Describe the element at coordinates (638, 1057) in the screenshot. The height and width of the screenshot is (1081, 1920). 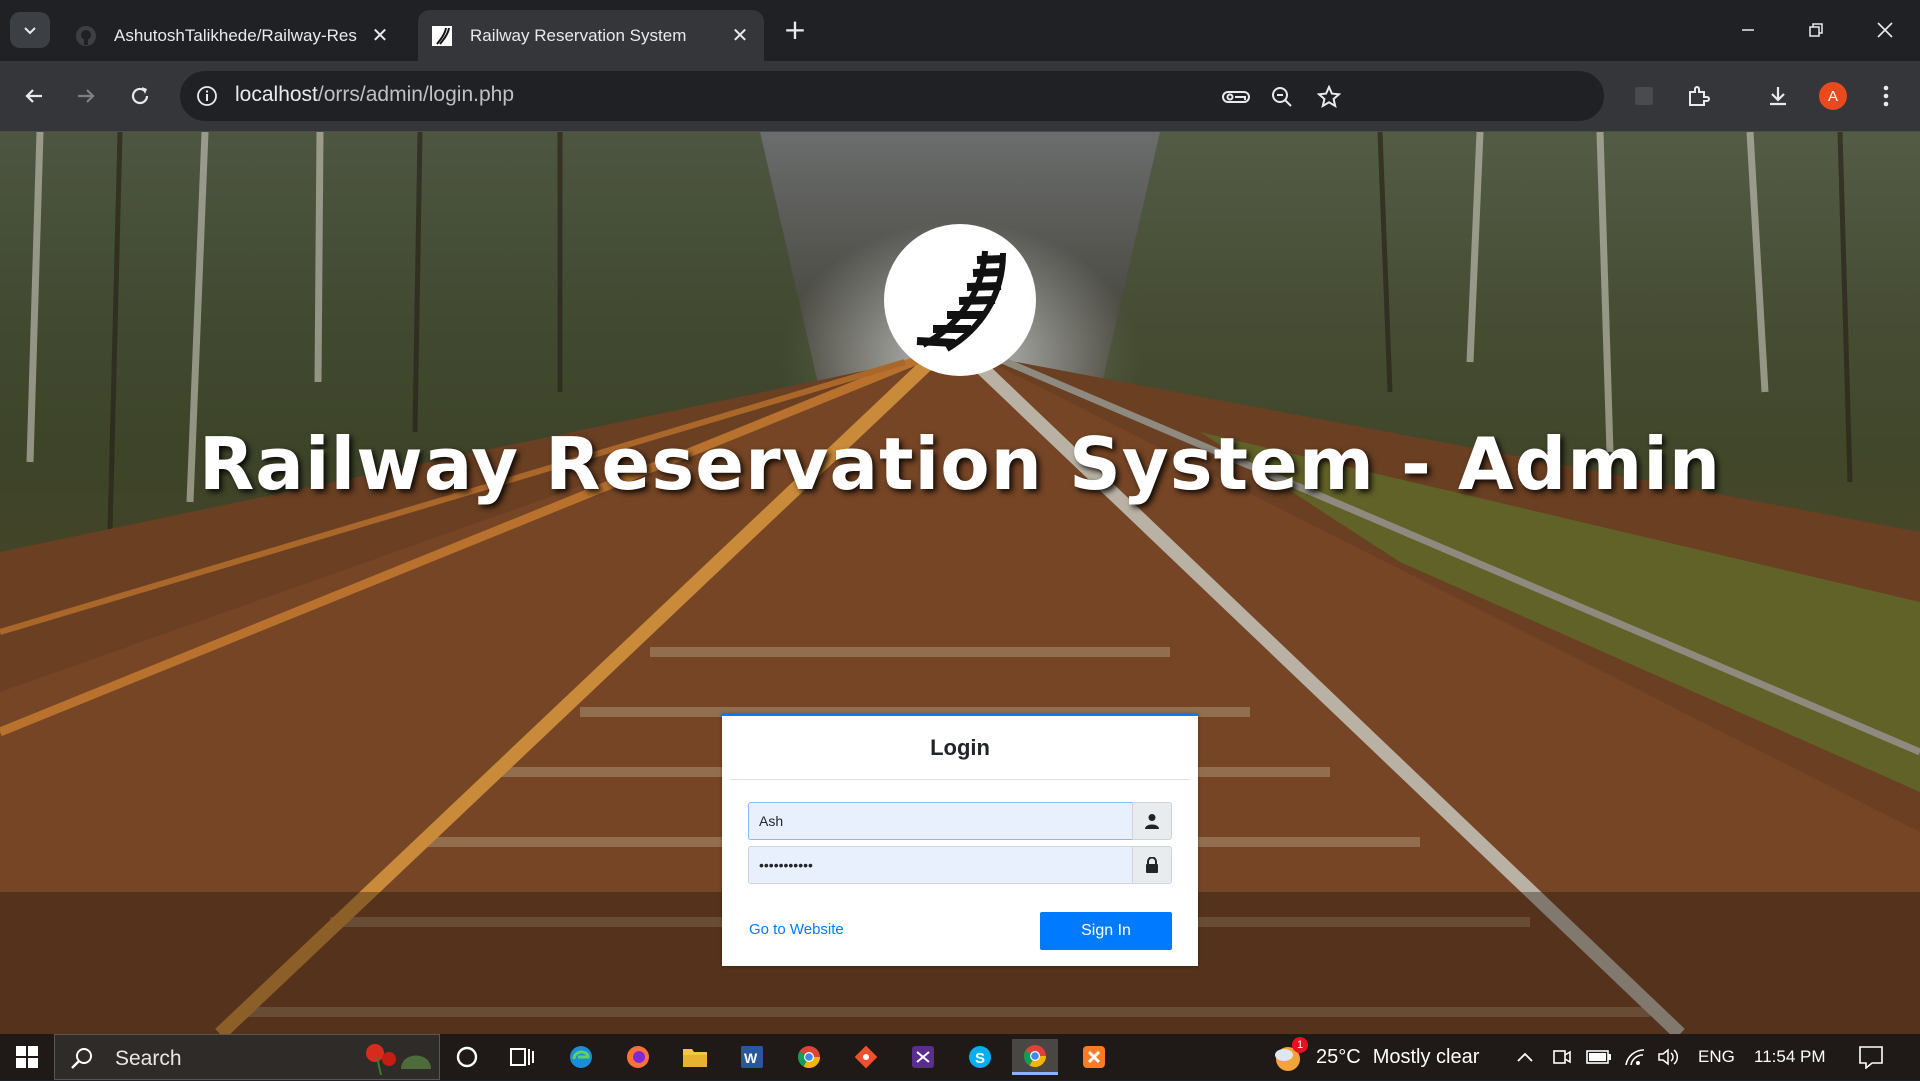
I see `firefox-icon` at that location.